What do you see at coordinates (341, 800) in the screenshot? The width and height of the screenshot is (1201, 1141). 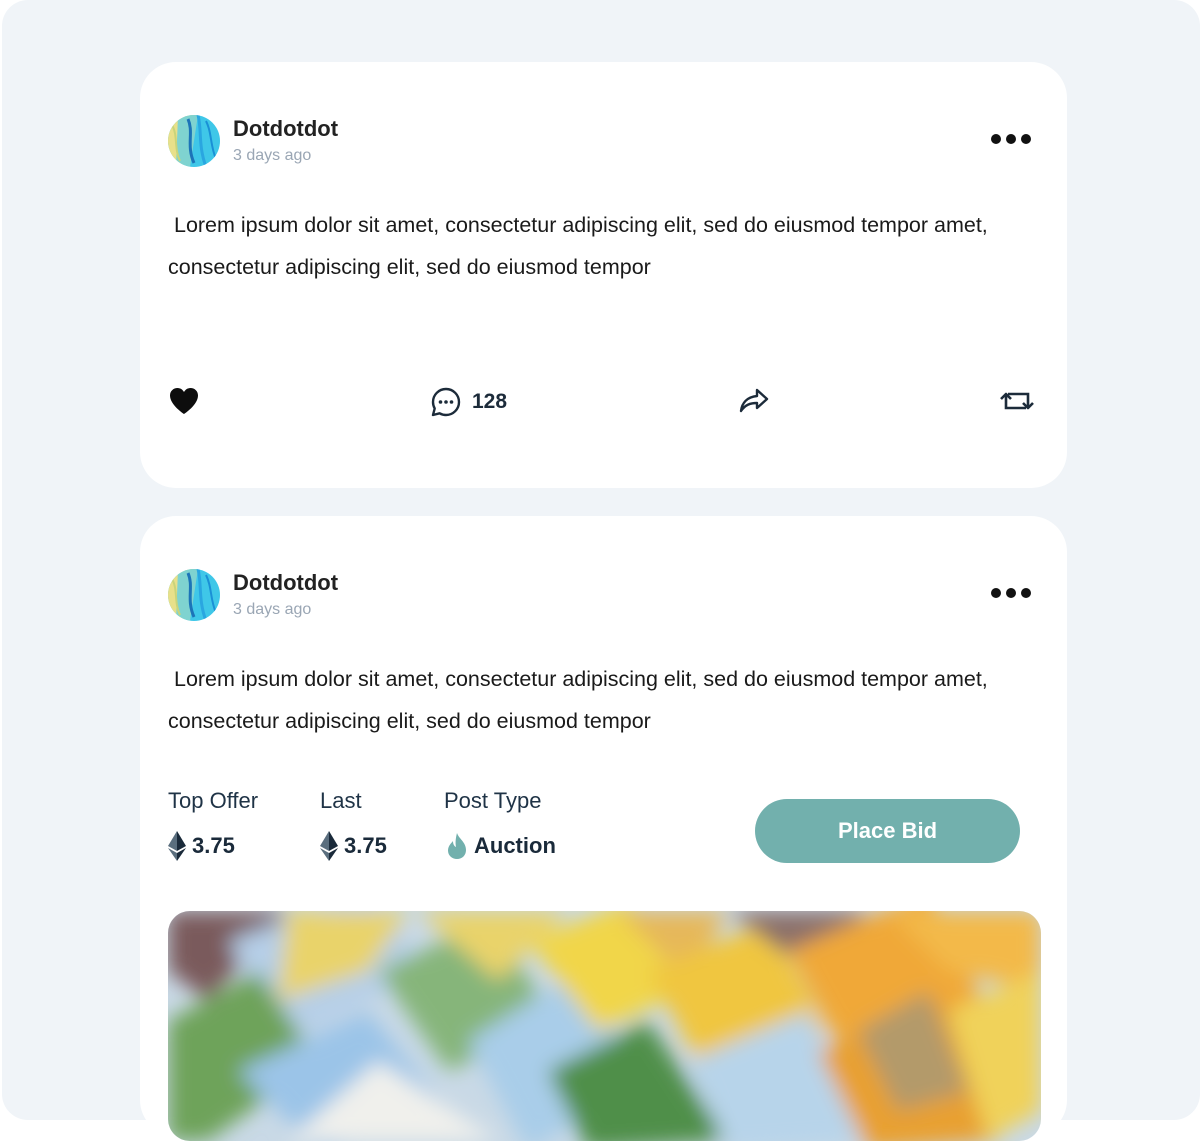 I see `last-label: Last` at bounding box center [341, 800].